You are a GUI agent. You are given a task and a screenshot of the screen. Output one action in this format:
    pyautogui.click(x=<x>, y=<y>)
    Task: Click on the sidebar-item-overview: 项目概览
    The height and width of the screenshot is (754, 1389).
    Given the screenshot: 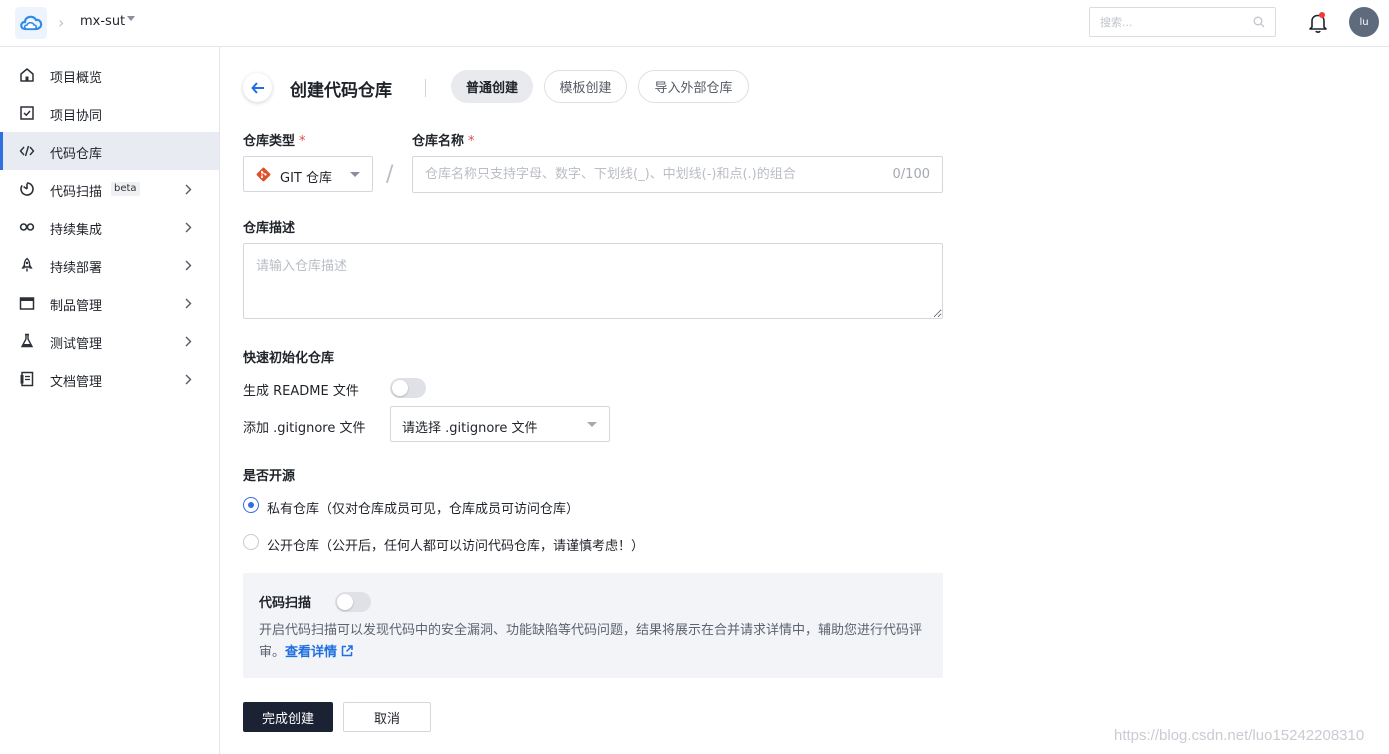 What is the action you would take?
    pyautogui.click(x=109, y=75)
    